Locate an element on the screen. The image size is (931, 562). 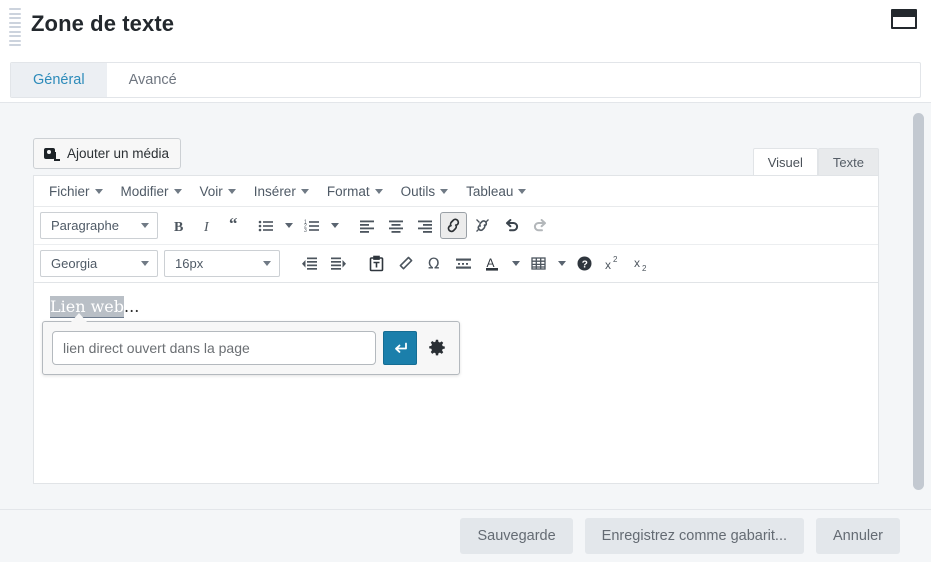
numbered-list-icon: 1 2 3 is located at coordinates (311, 225).